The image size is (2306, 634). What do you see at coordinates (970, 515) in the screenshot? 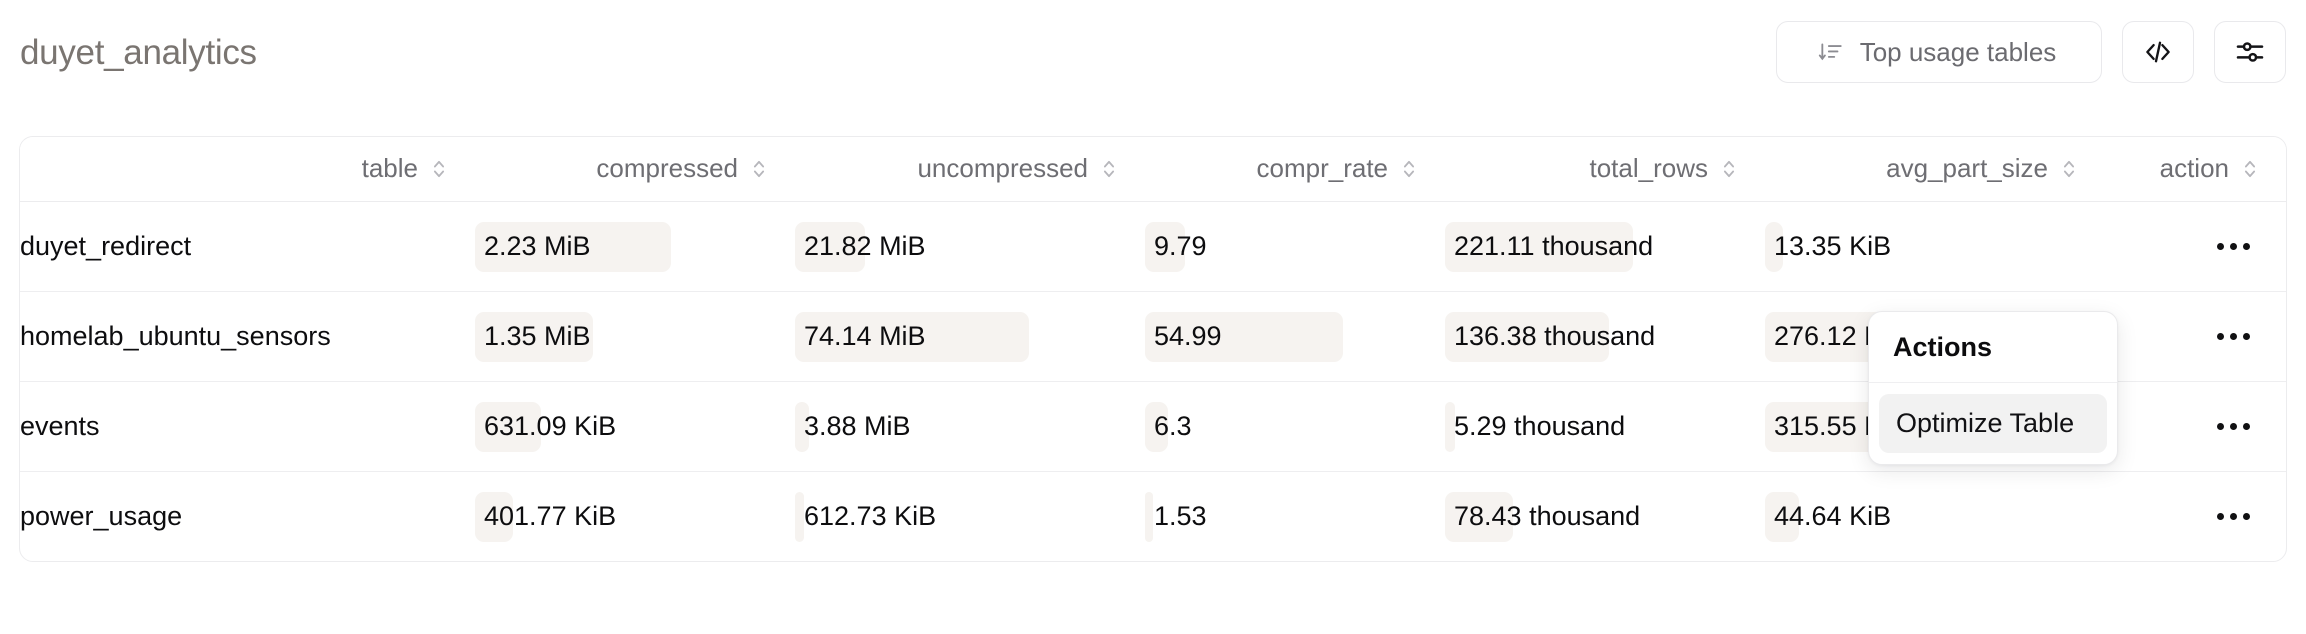
I see `cell-uncompressed: 612.73 KiB` at bounding box center [970, 515].